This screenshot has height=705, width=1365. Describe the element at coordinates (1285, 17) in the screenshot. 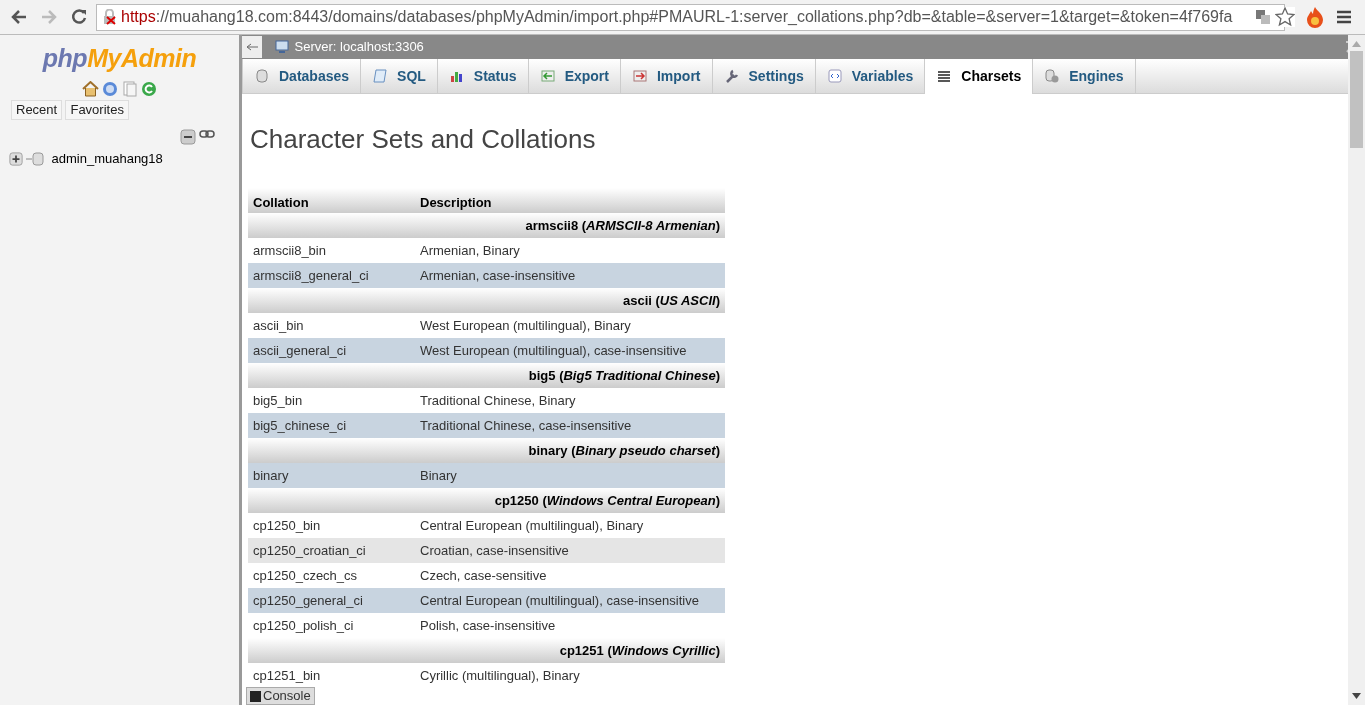

I see `star-icon` at that location.